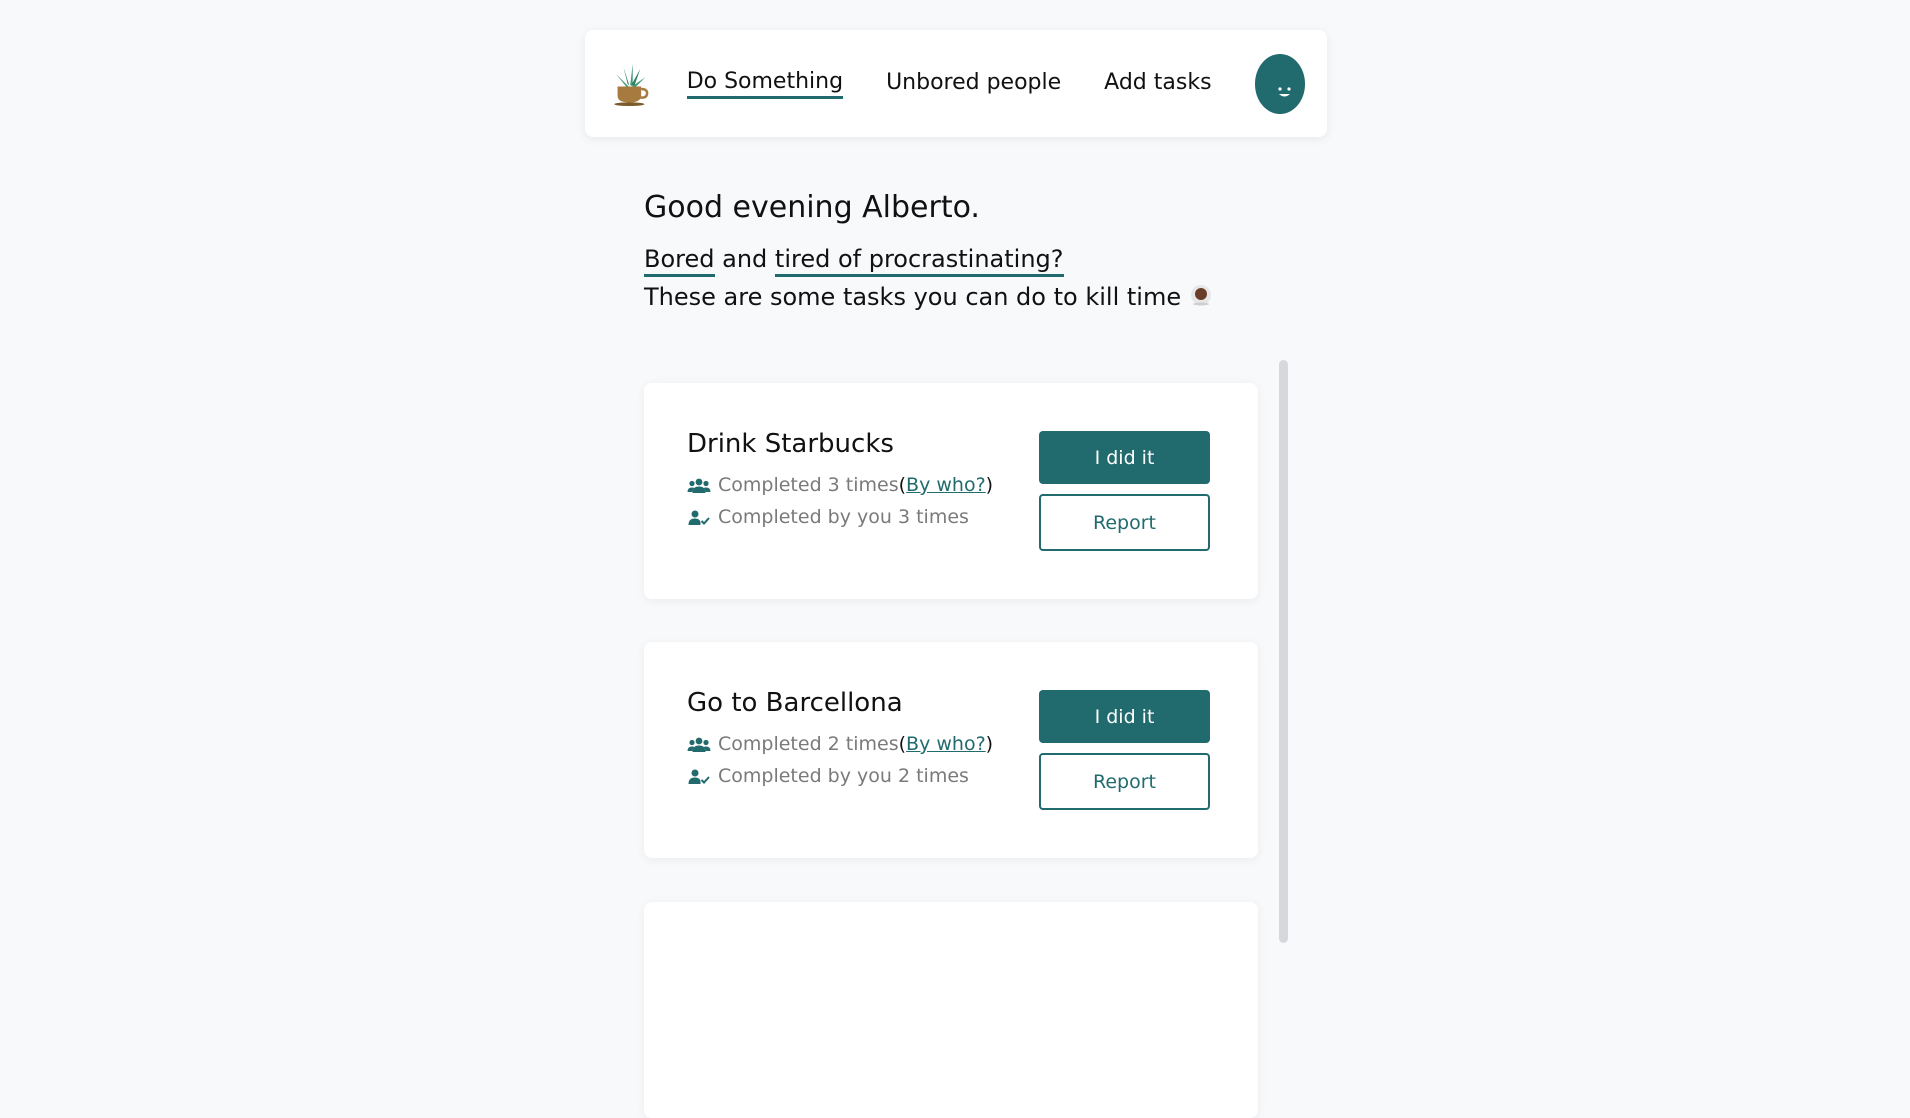  Describe the element at coordinates (951, 1010) in the screenshot. I see `task-card` at that location.